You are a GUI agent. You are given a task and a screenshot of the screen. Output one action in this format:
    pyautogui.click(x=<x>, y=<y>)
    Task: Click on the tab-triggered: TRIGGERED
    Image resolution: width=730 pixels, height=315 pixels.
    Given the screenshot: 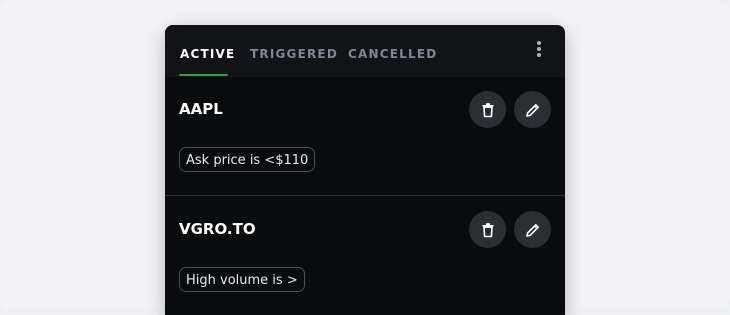 What is the action you would take?
    pyautogui.click(x=294, y=54)
    